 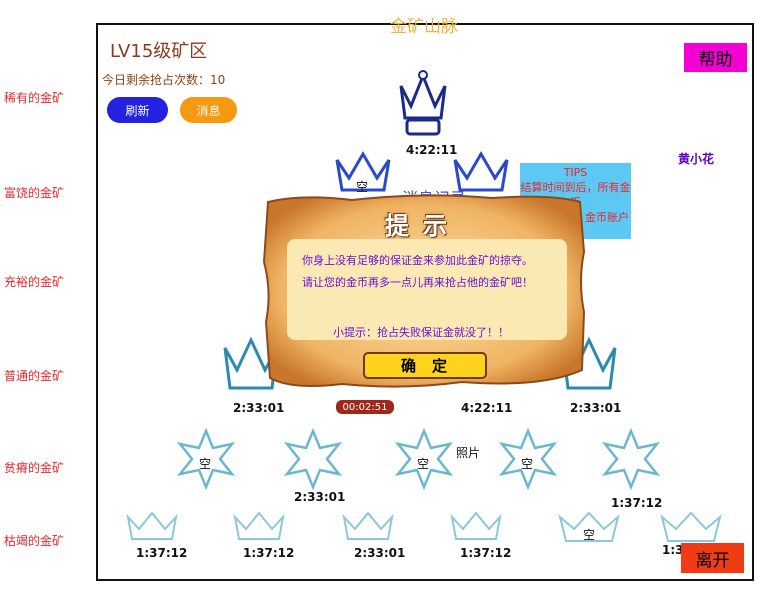 I want to click on dialog-message: 你身上没有足够的保证金来参加此金矿的掠夺。, so click(x=417, y=260).